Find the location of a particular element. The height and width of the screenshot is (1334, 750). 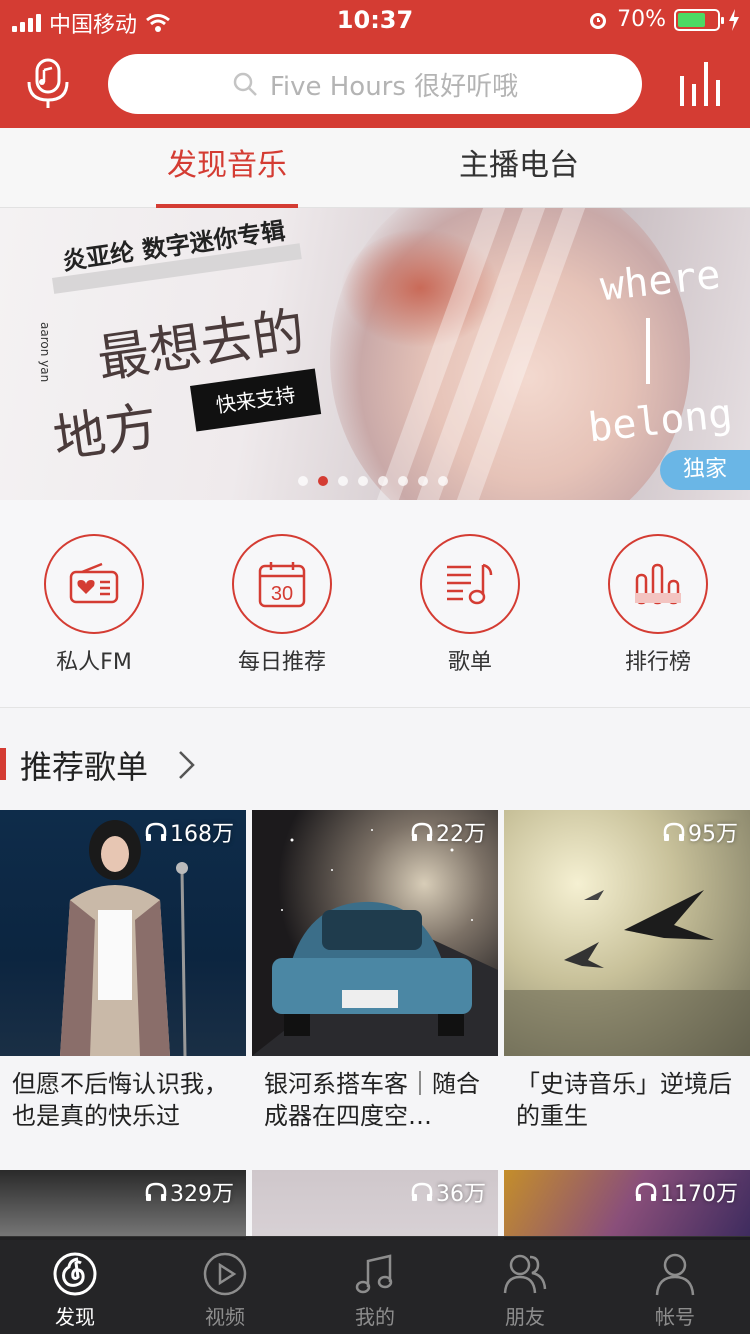

section-title: 推荐歌单 is located at coordinates (84, 767).